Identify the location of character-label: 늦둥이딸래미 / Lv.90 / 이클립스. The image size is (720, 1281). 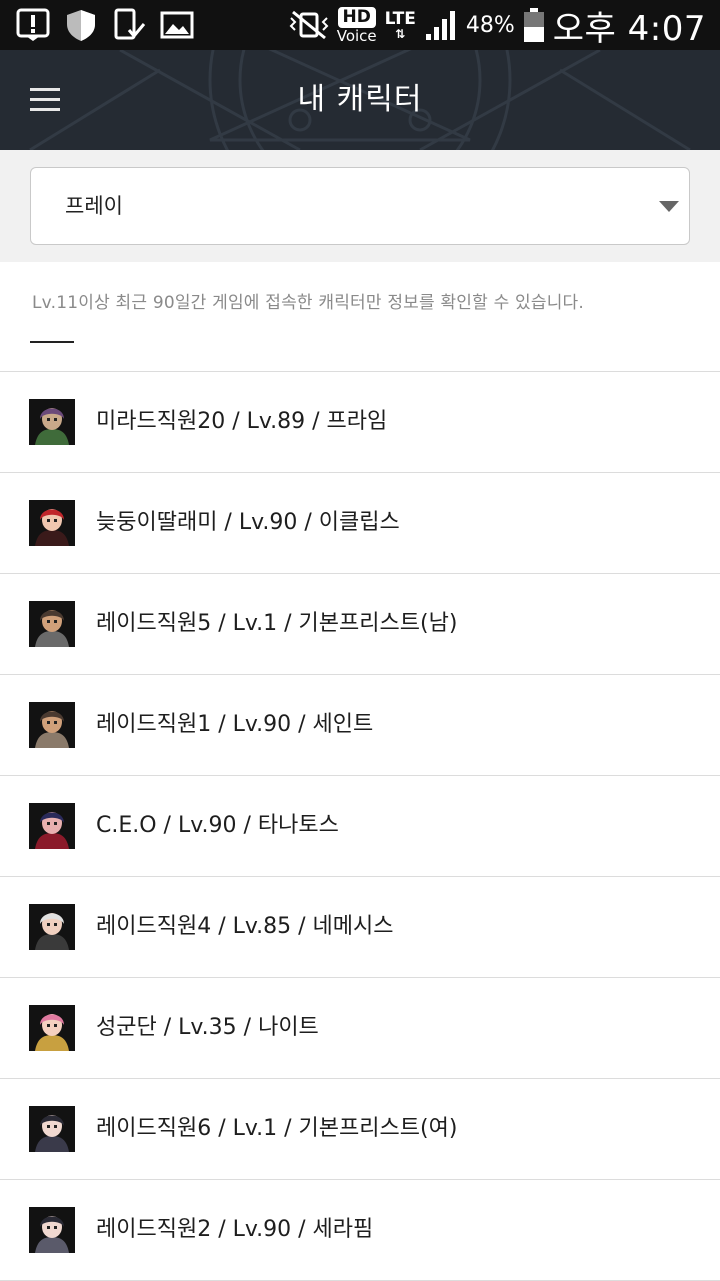
(248, 522).